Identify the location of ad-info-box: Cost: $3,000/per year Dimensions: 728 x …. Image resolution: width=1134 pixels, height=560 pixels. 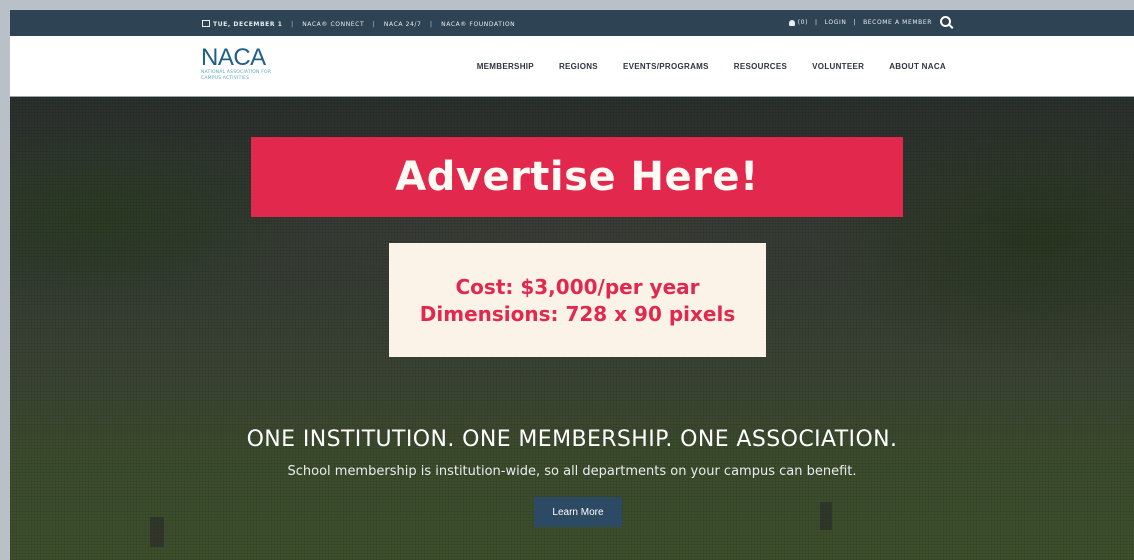
(577, 300).